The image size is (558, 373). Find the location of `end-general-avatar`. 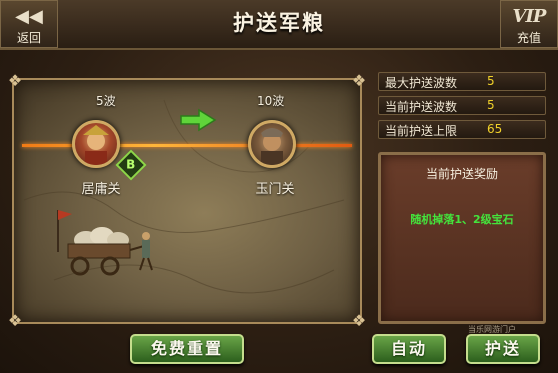

end-general-avatar is located at coordinates (272, 144).